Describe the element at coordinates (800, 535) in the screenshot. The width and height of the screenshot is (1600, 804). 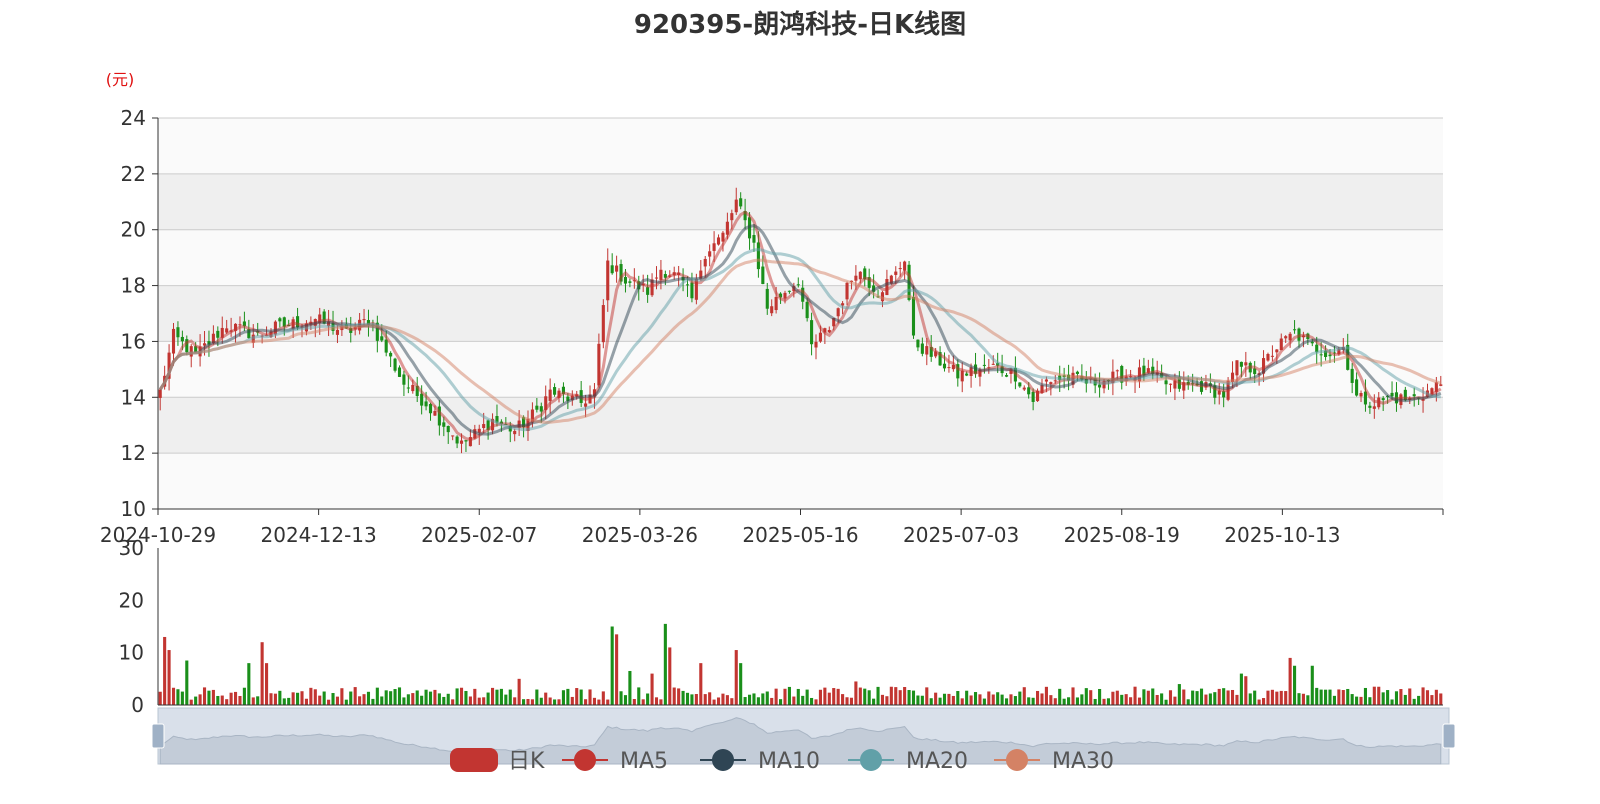
I see `x-tick-label: 2025-05-16` at that location.